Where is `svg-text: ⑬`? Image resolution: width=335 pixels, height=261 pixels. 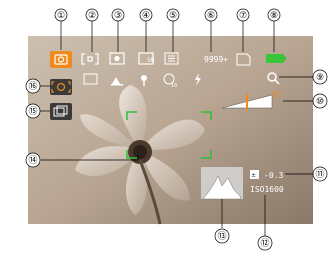
svg-text: ⑬ is located at coordinates (221, 236).